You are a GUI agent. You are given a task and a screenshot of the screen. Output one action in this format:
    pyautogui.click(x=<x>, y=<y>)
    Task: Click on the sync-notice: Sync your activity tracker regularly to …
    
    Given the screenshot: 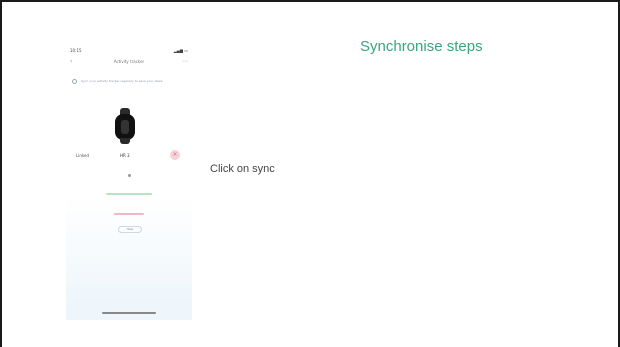 What is the action you would take?
    pyautogui.click(x=129, y=85)
    